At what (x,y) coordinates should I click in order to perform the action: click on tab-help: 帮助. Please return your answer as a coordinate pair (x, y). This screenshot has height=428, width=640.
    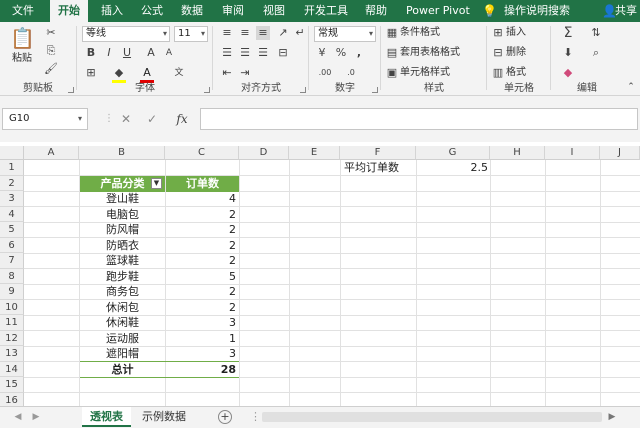
    Looking at the image, I should click on (376, 11).